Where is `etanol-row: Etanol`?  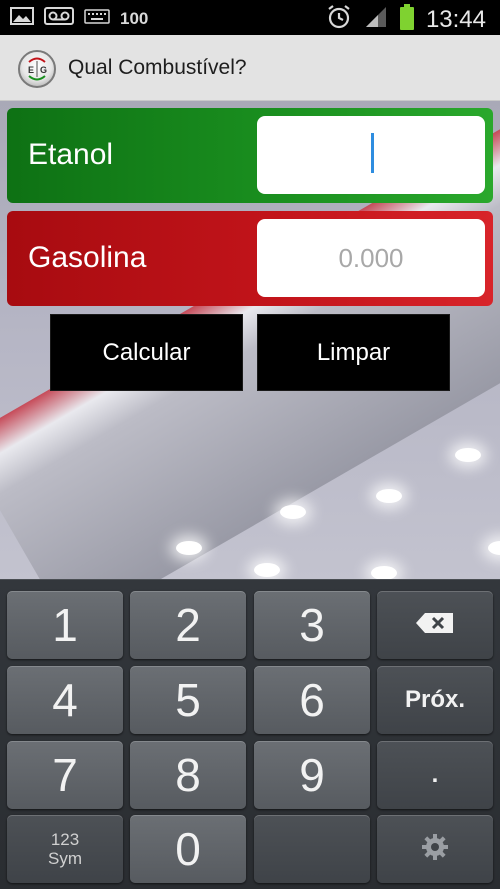 etanol-row: Etanol is located at coordinates (250, 155).